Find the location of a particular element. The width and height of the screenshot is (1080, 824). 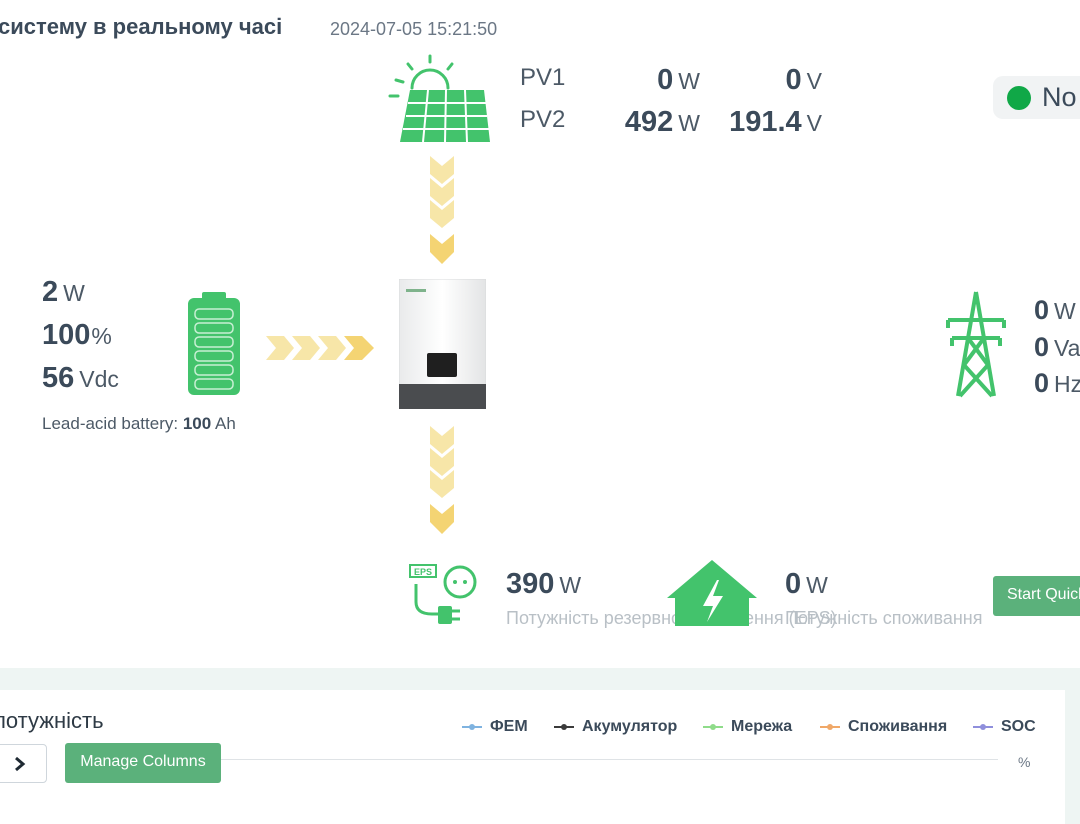

next-button is located at coordinates (23, 763).